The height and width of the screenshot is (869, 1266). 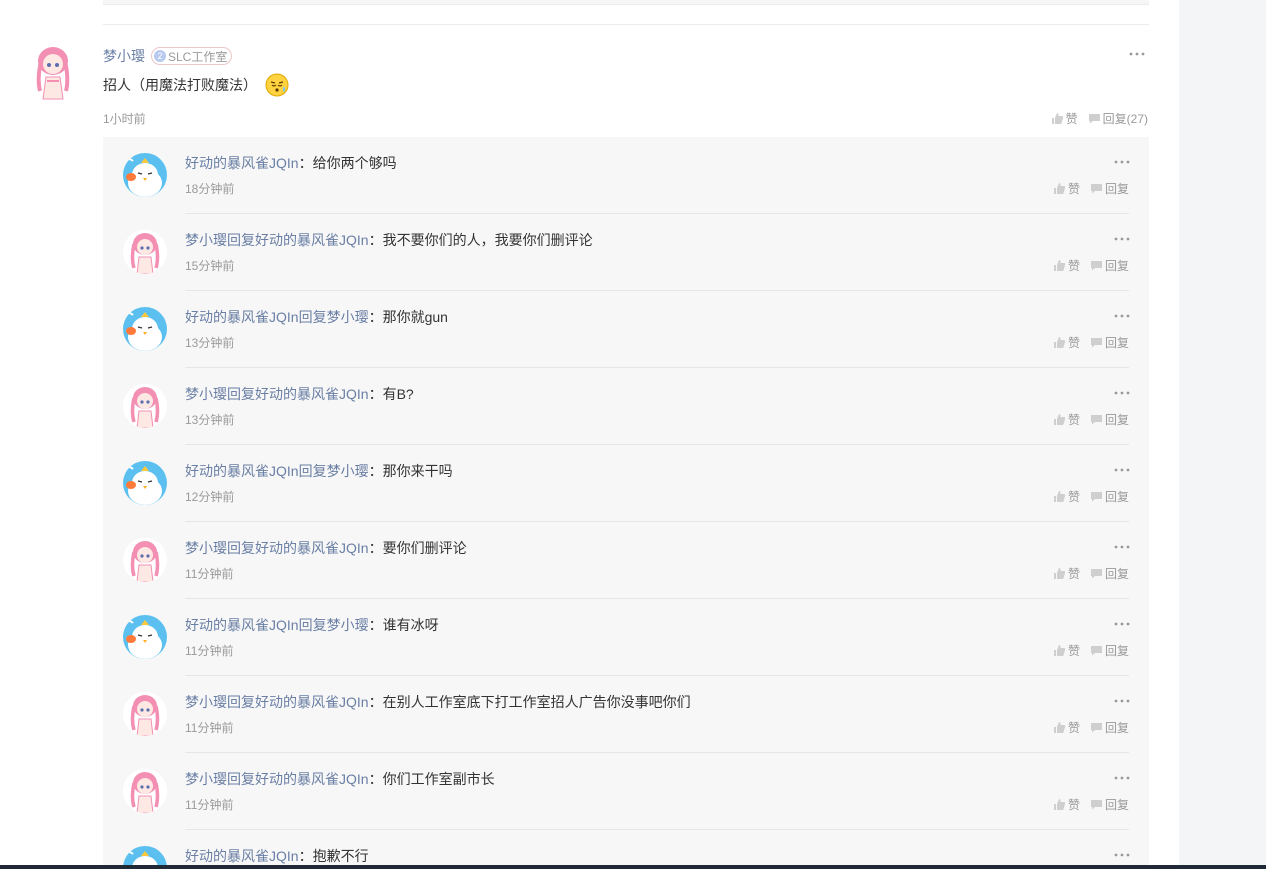 I want to click on sweat-face-emoji, so click(x=277, y=85).